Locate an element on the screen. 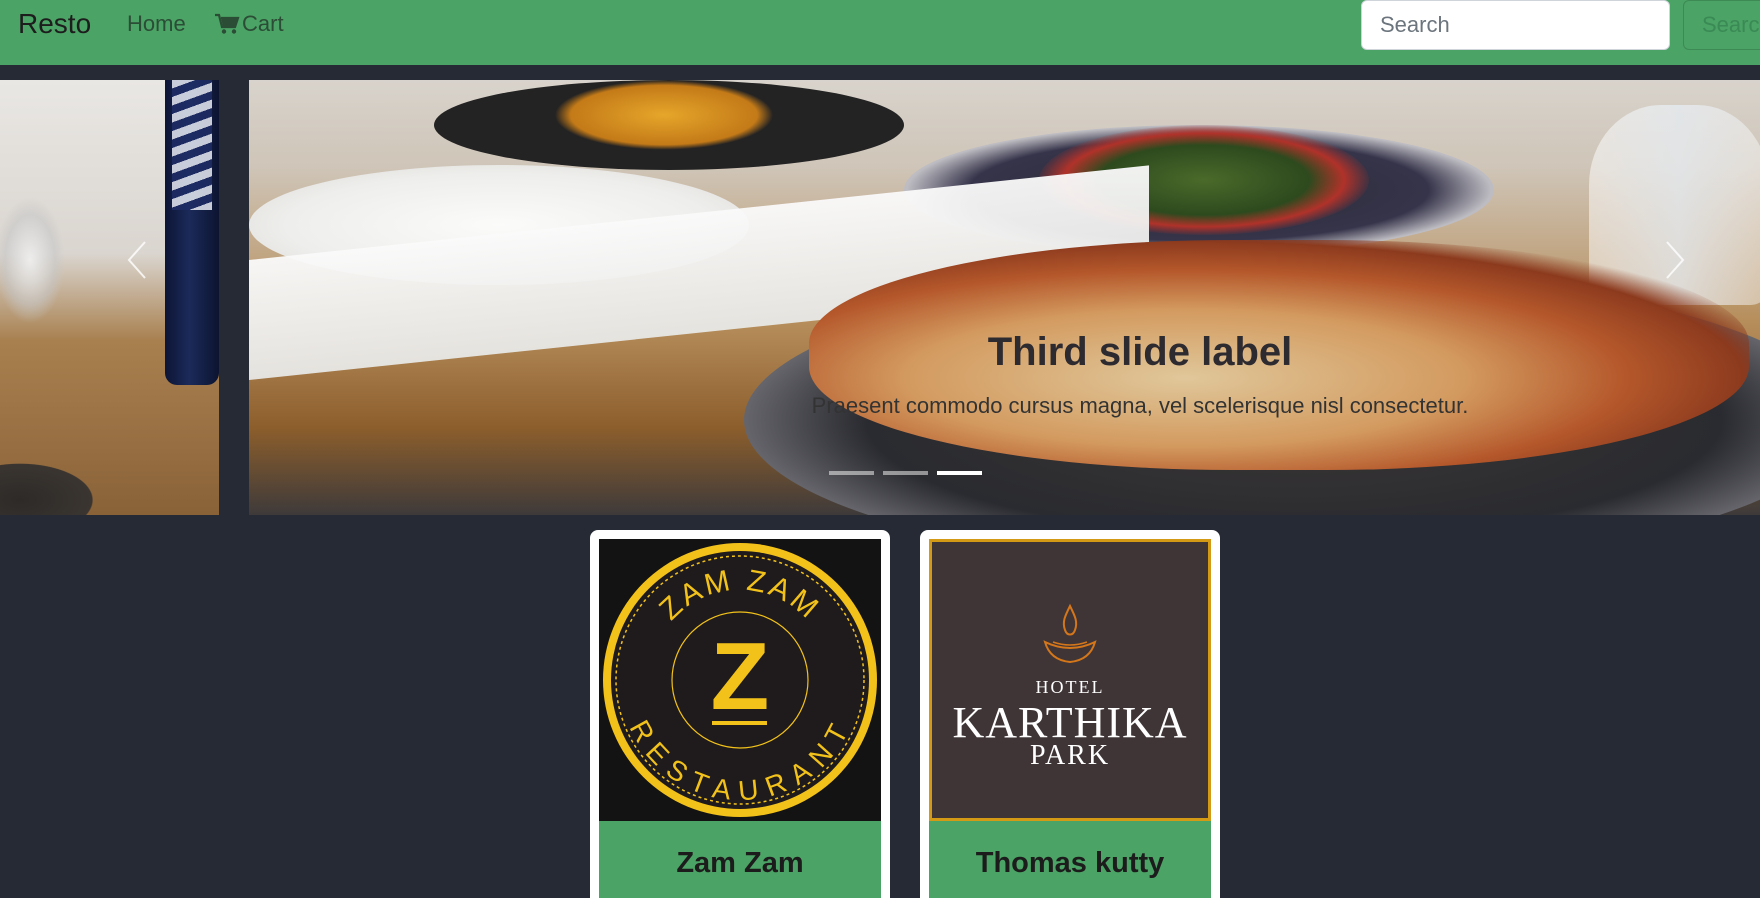  bottle-label-image is located at coordinates (192, 145).